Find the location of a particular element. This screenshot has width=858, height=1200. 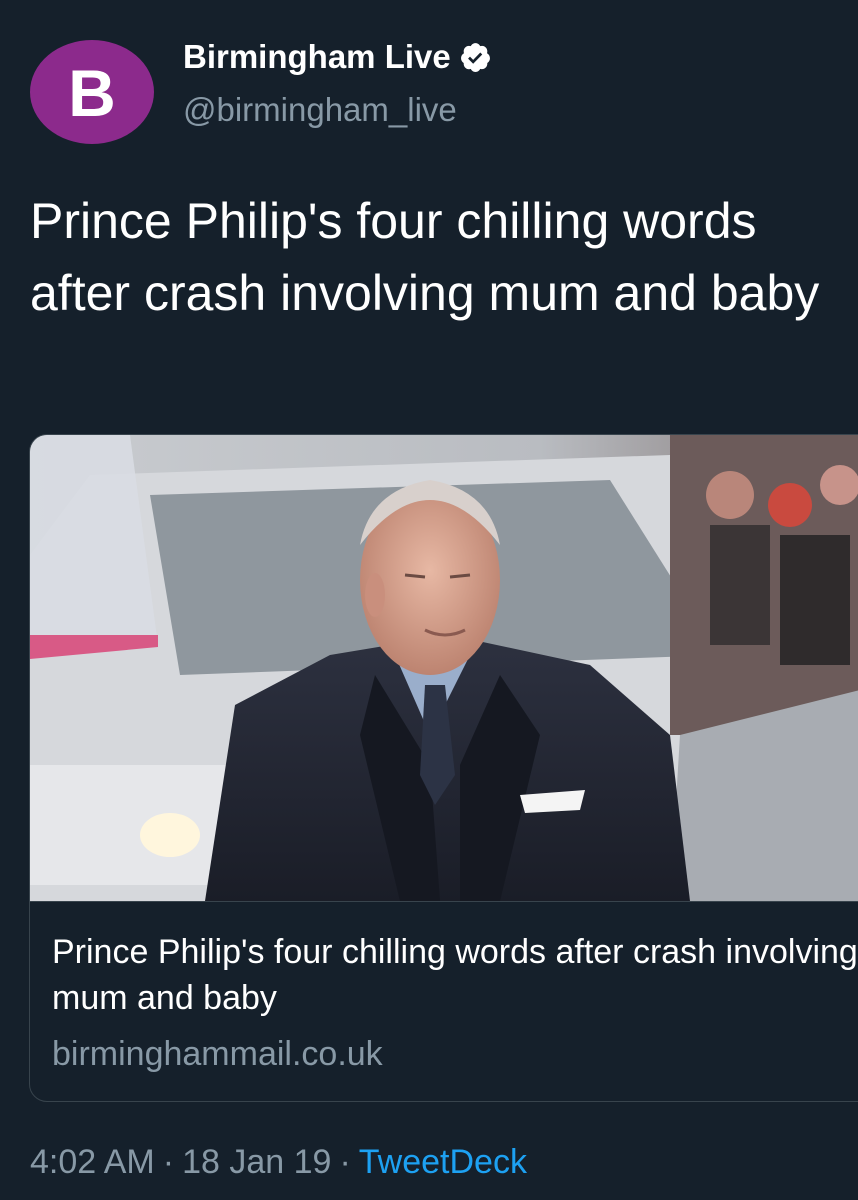

handle: @birmingham_live is located at coordinates (320, 110).